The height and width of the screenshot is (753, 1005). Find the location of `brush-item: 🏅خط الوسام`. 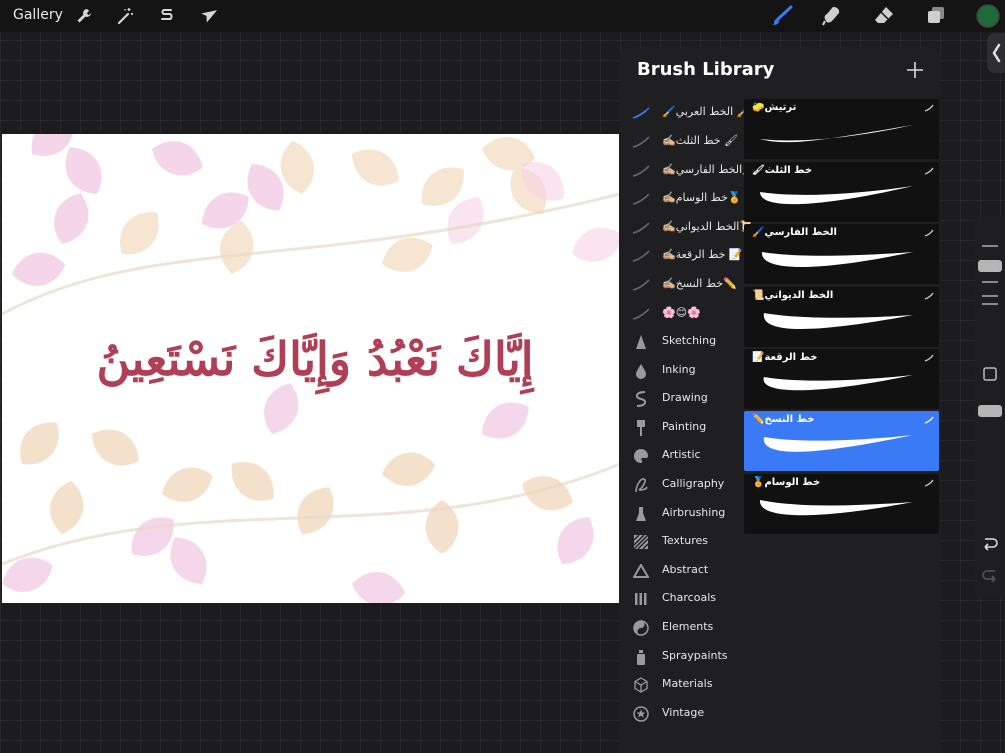

brush-item: 🏅خط الوسام is located at coordinates (841, 504).